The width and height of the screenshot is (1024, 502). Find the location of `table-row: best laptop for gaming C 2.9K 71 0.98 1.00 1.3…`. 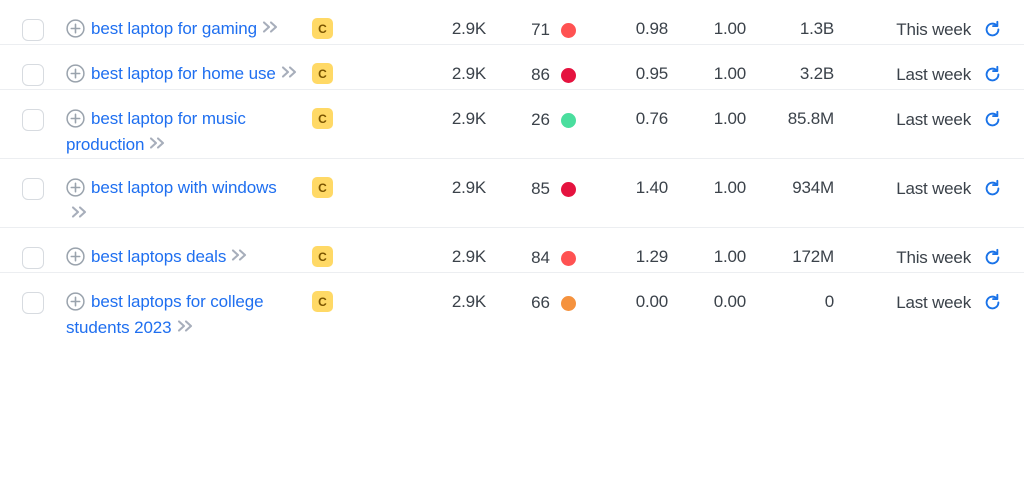

table-row: best laptop for gaming C 2.9K 71 0.98 1.00 1.3… is located at coordinates (512, 22).